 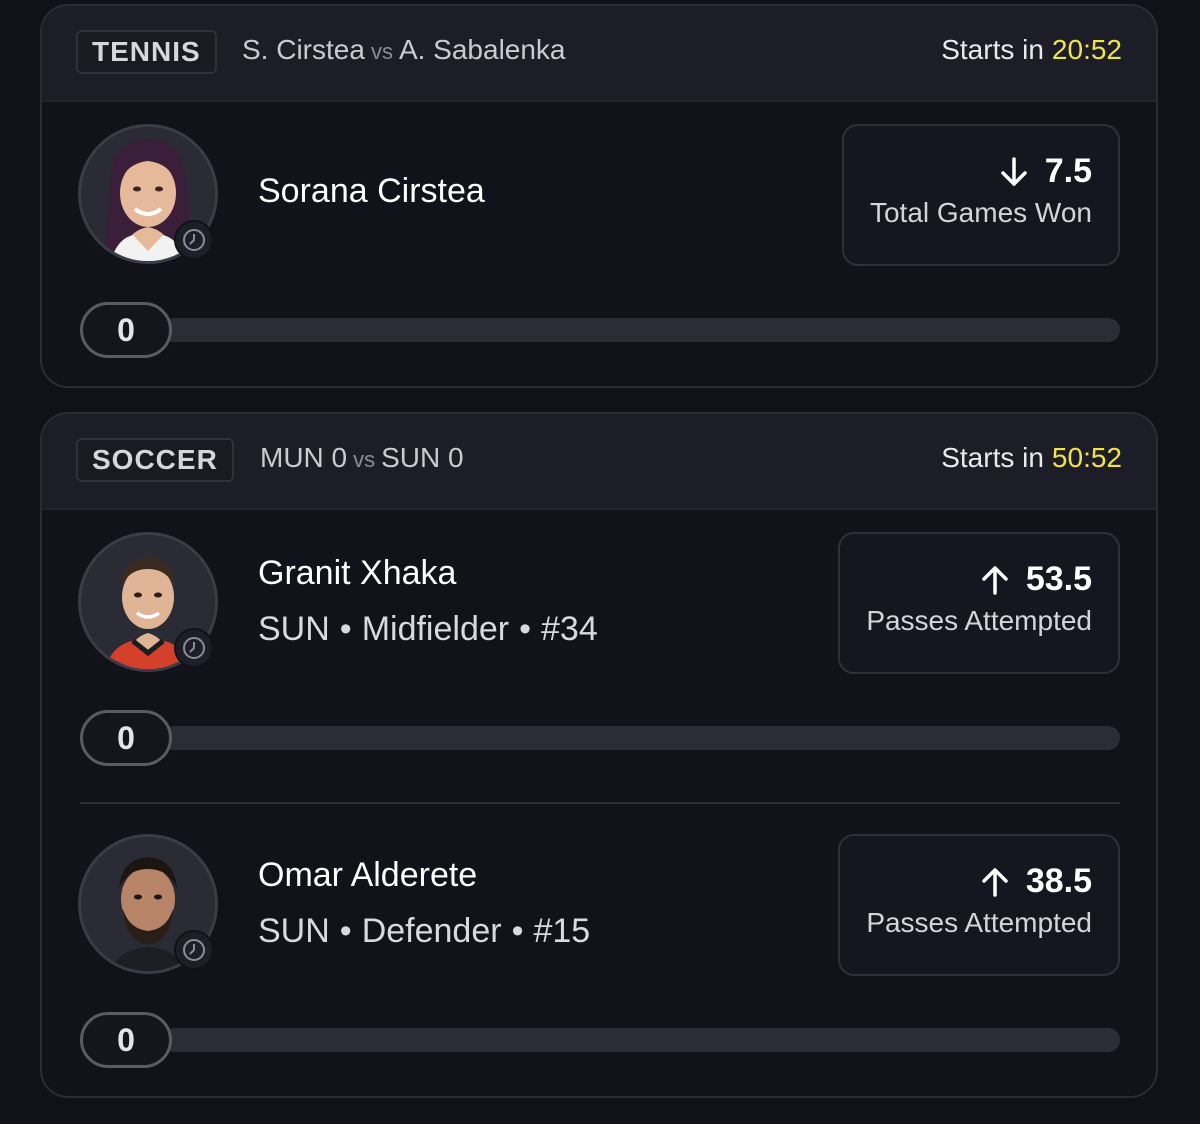 What do you see at coordinates (1014, 172) in the screenshot?
I see `arrow-down-icon` at bounding box center [1014, 172].